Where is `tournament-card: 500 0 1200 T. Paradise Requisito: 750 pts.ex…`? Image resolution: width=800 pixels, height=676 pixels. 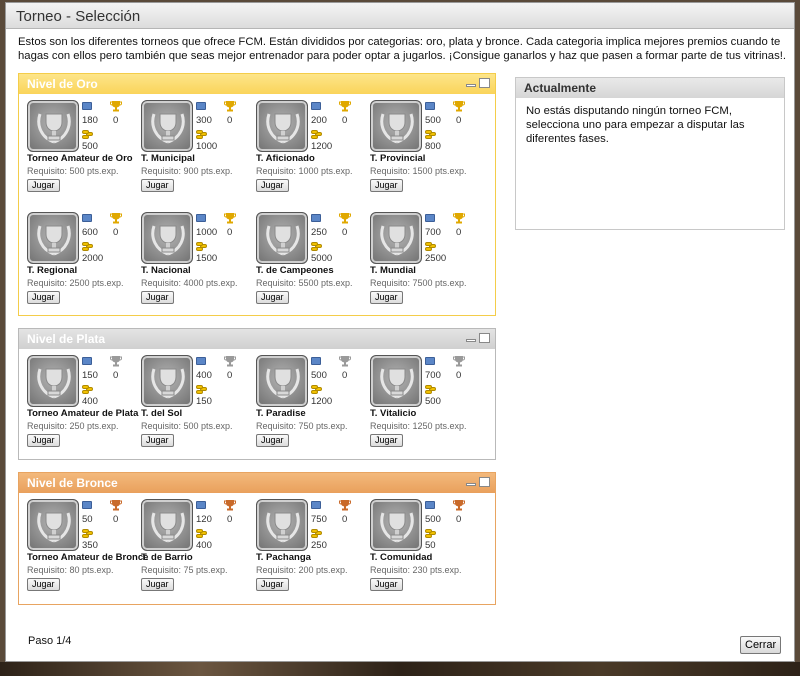 tournament-card: 500 0 1200 T. Paradise Requisito: 750 pts.ex… is located at coordinates (311, 405).